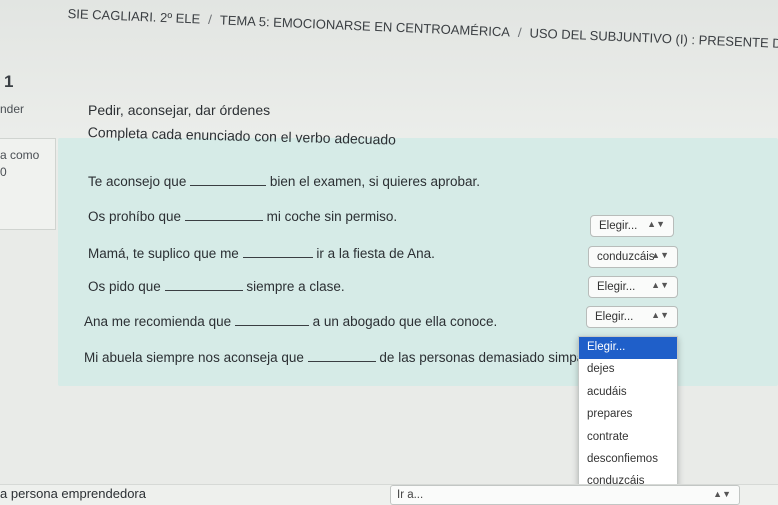 The height and width of the screenshot is (505, 778). I want to click on sentence-text-after: bien el examen, si quieres aprobar., so click(374, 181).